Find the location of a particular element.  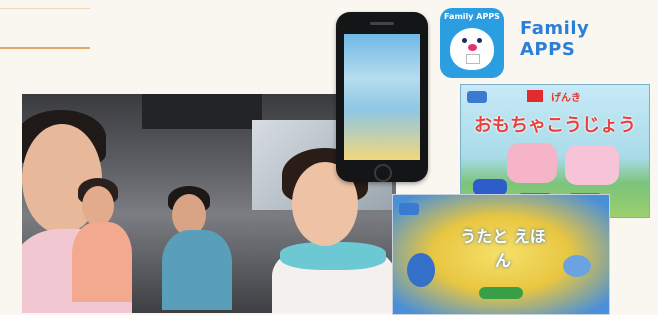

phone-home-button is located at coordinates (383, 173).